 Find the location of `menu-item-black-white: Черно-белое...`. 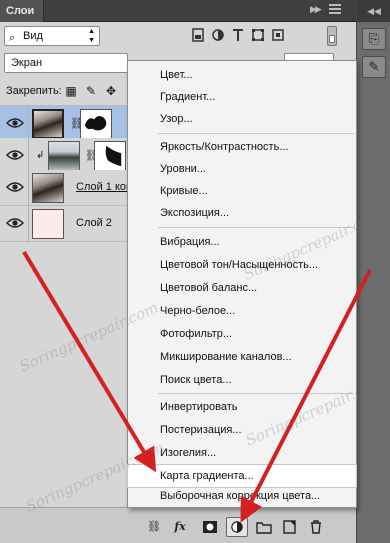

menu-item-black-white: Черно-белое... is located at coordinates (242, 311).